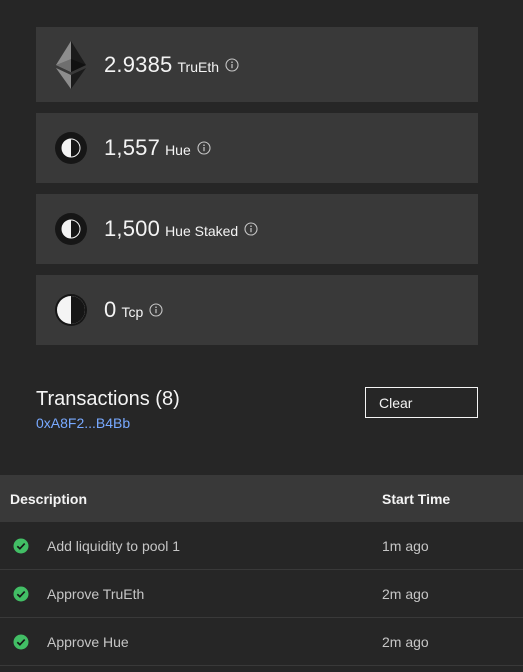 The width and height of the screenshot is (523, 672). Describe the element at coordinates (198, 66) in the screenshot. I see `balance-unit: TruEth` at that location.